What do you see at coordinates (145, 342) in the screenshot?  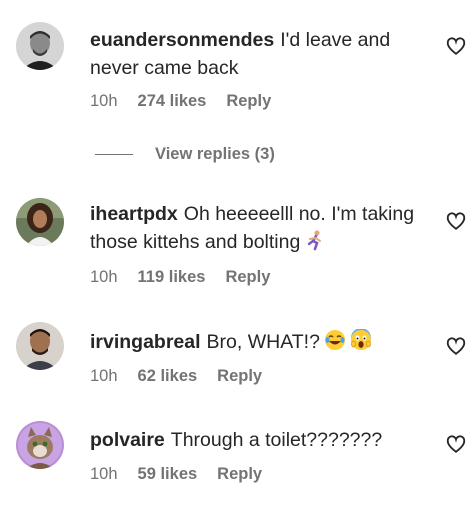 I see `comment-username: irvingabreal` at bounding box center [145, 342].